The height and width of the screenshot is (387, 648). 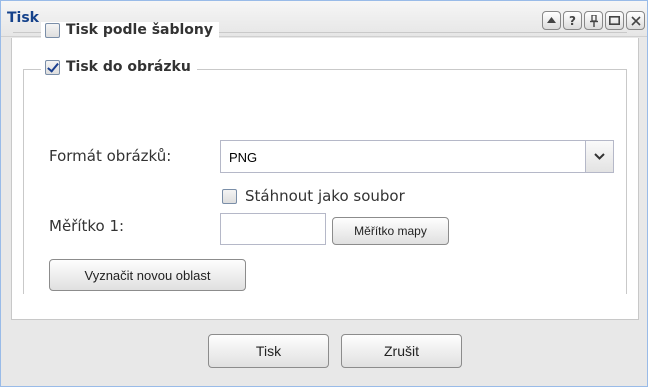 I want to click on image-fieldset-legend: Tisk do obrázku, so click(x=119, y=67).